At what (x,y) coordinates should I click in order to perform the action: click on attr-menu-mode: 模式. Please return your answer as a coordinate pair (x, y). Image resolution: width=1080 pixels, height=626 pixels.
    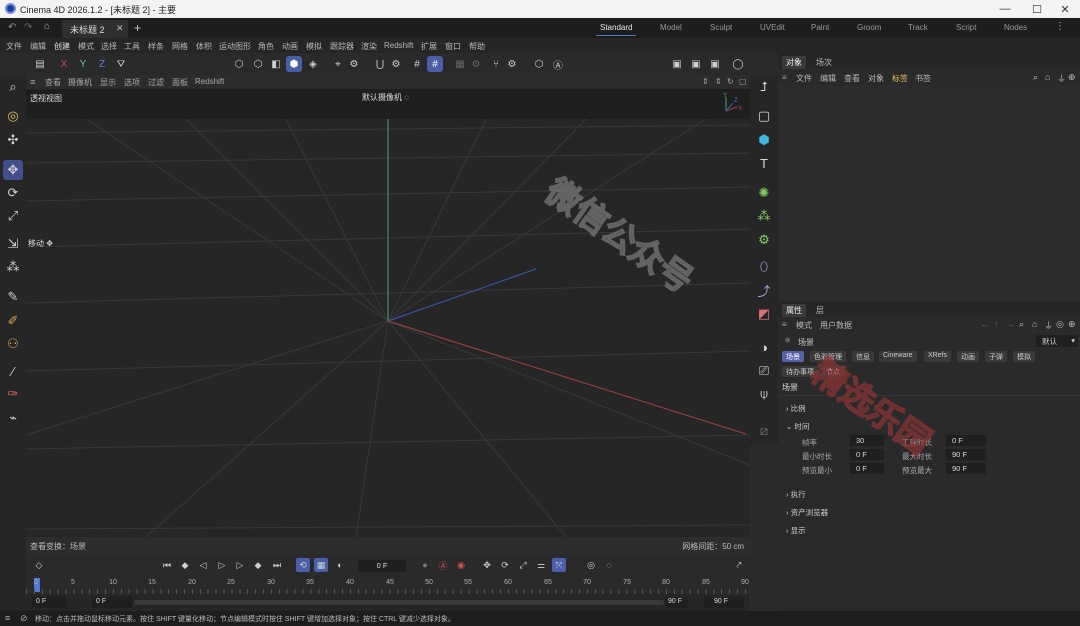
    Looking at the image, I should click on (804, 325).